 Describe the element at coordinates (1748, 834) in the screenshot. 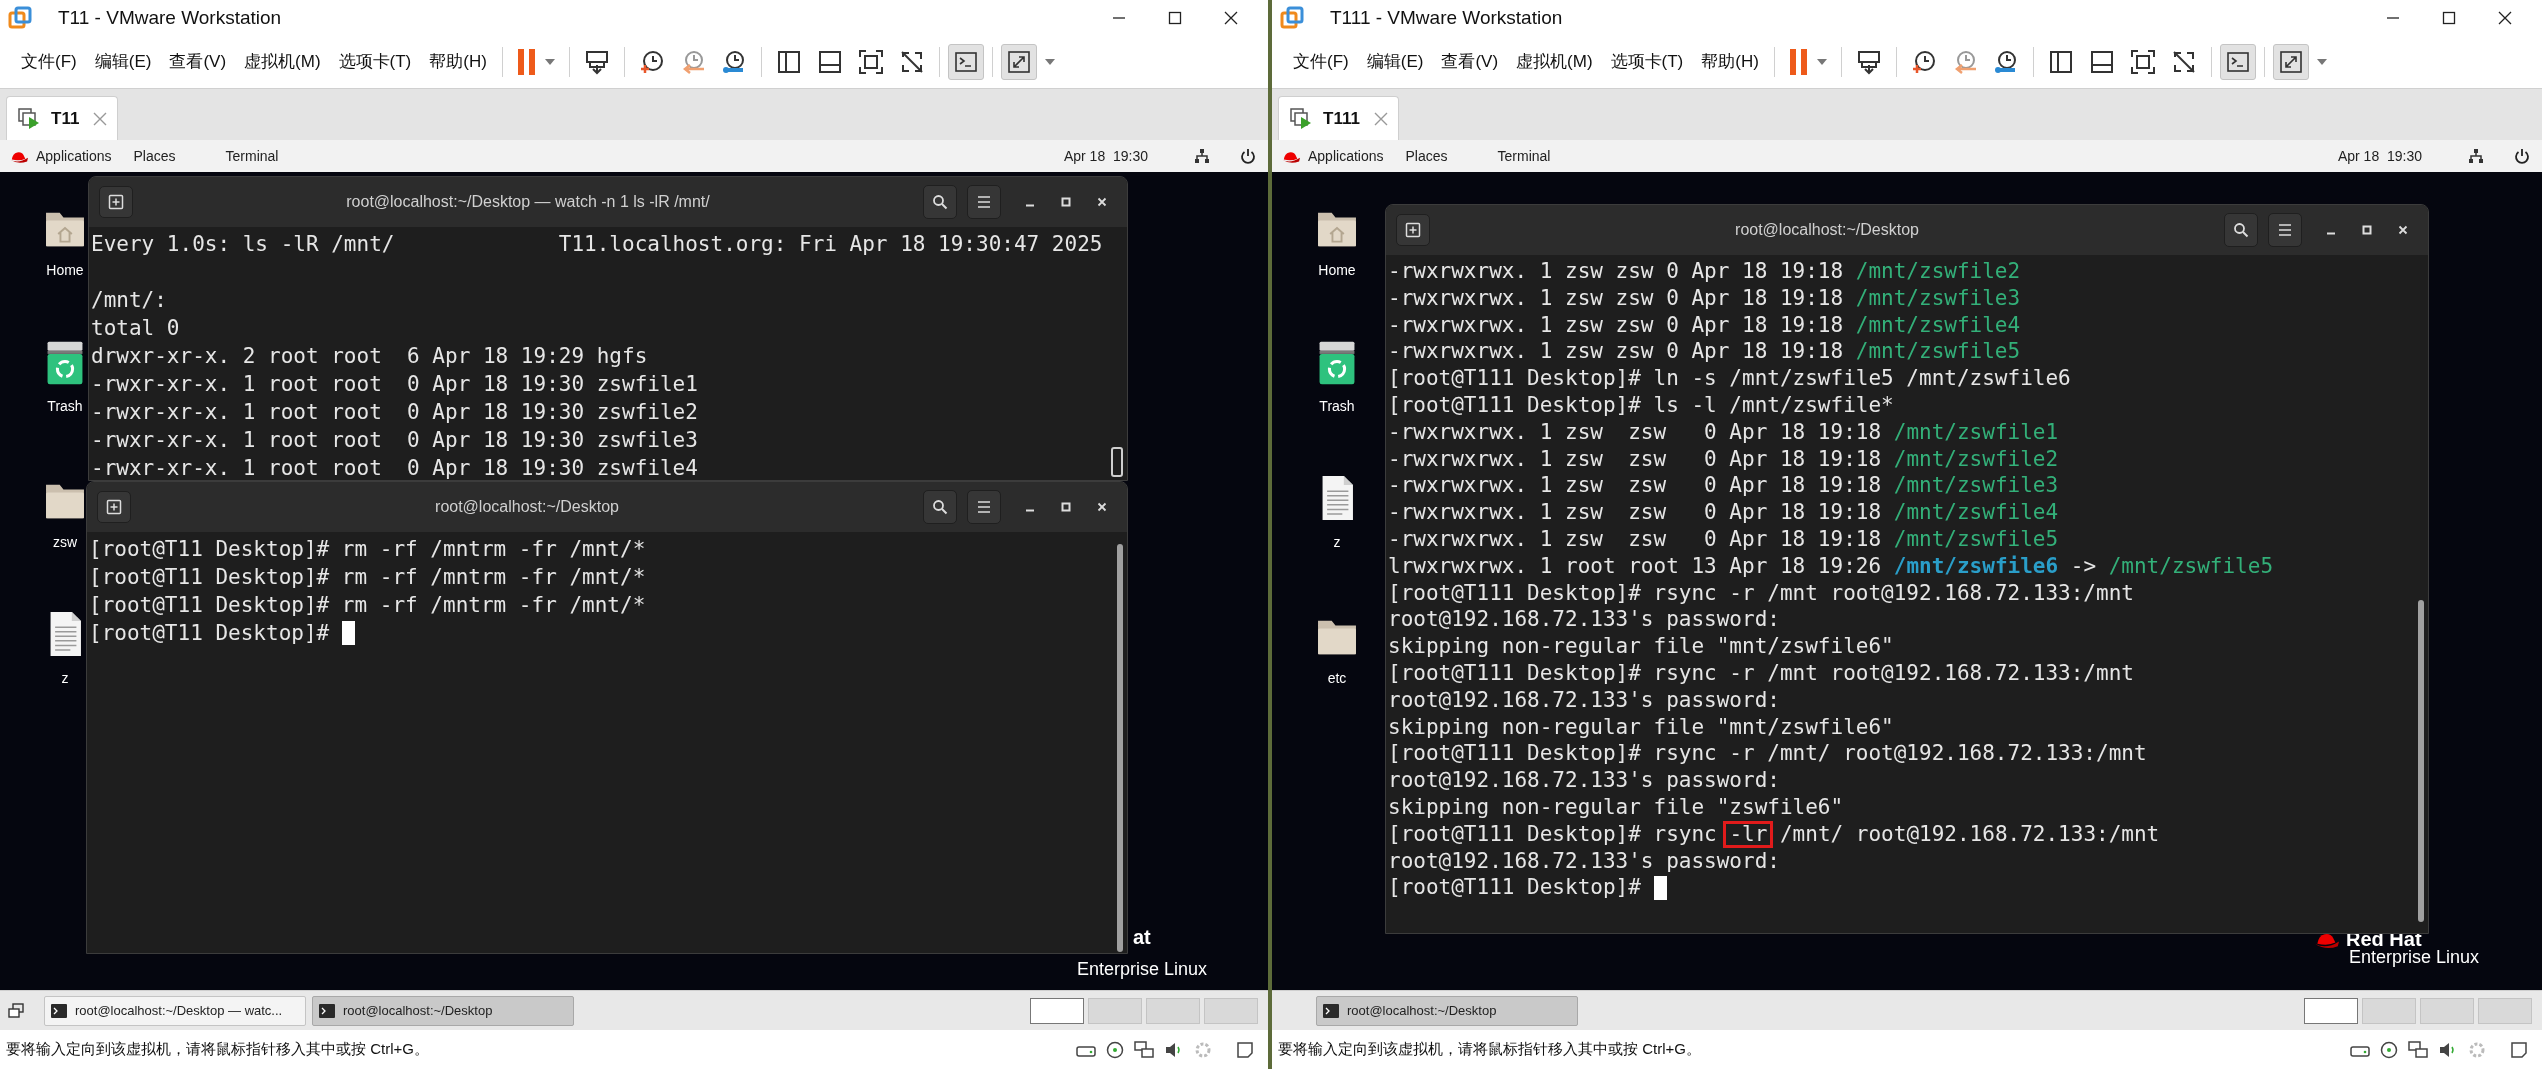

I see `highlighted-option: -lr` at that location.